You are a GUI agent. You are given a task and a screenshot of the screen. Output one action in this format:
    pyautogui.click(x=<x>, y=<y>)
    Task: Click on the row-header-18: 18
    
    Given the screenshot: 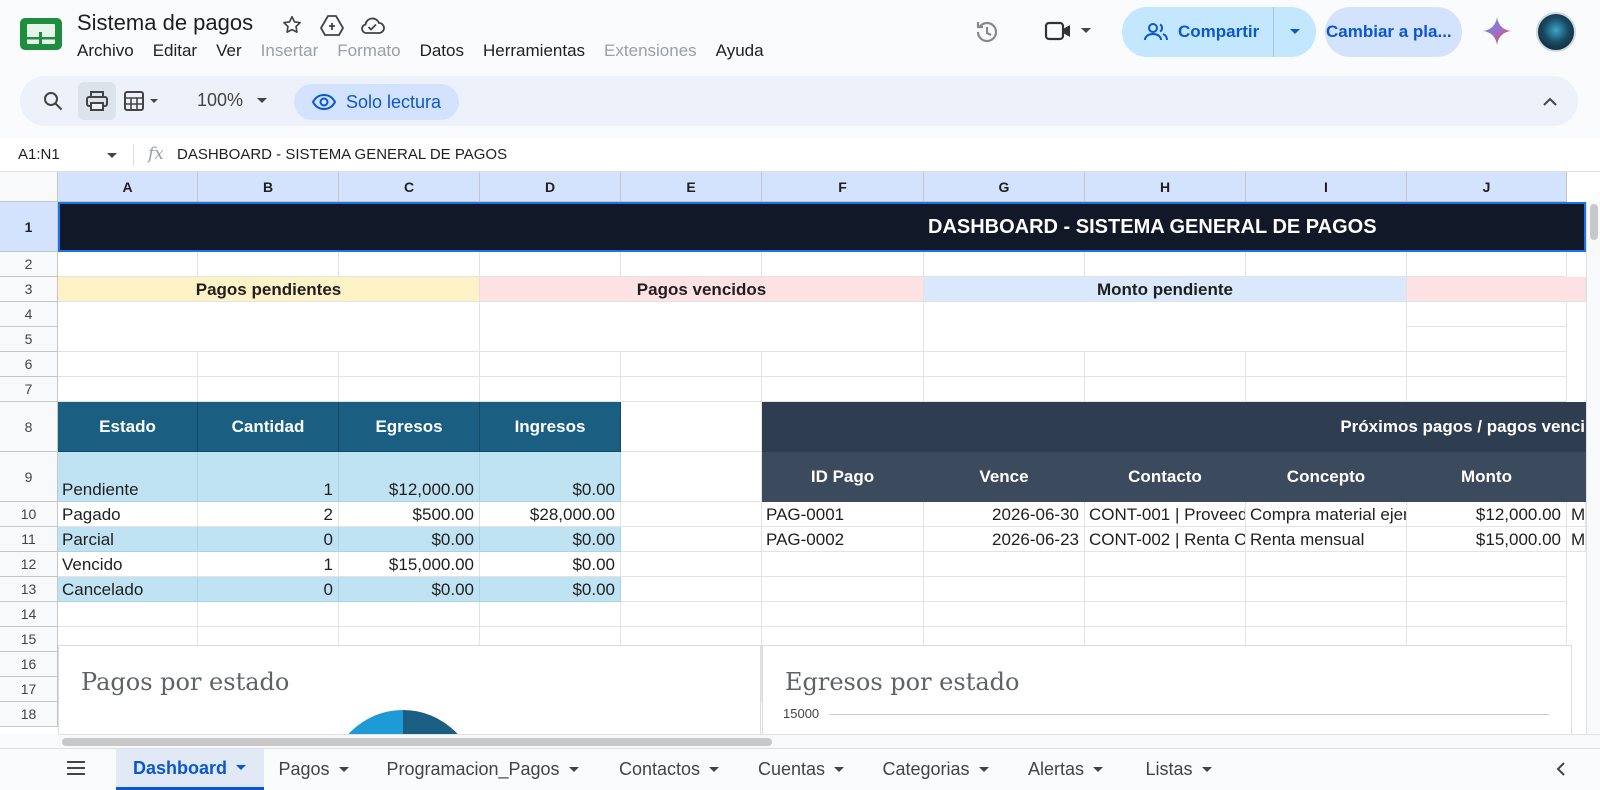 What is the action you would take?
    pyautogui.click(x=29, y=714)
    